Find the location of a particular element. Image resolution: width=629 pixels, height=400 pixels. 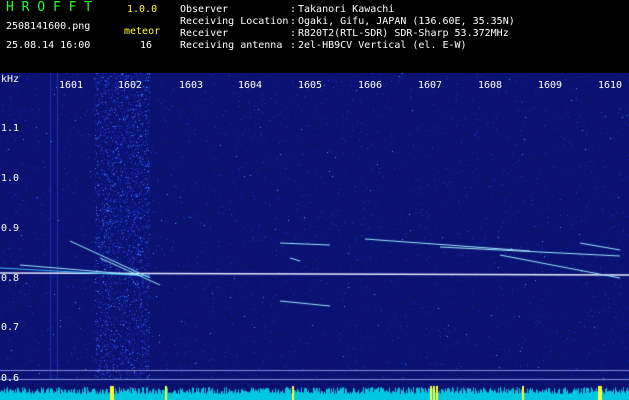

file-name: 2508141600.png is located at coordinates (48, 26).